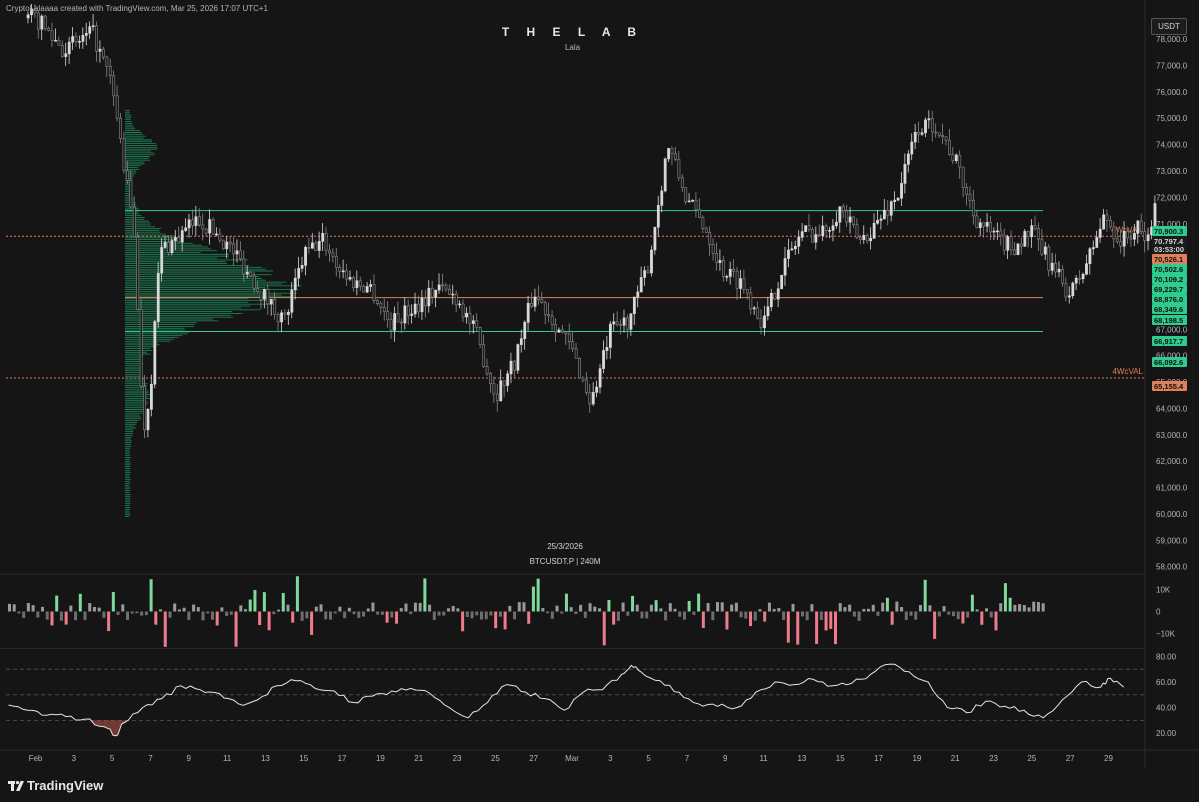 The image size is (1199, 802). I want to click on price-tag-label: 68,349.6, so click(1168, 309).